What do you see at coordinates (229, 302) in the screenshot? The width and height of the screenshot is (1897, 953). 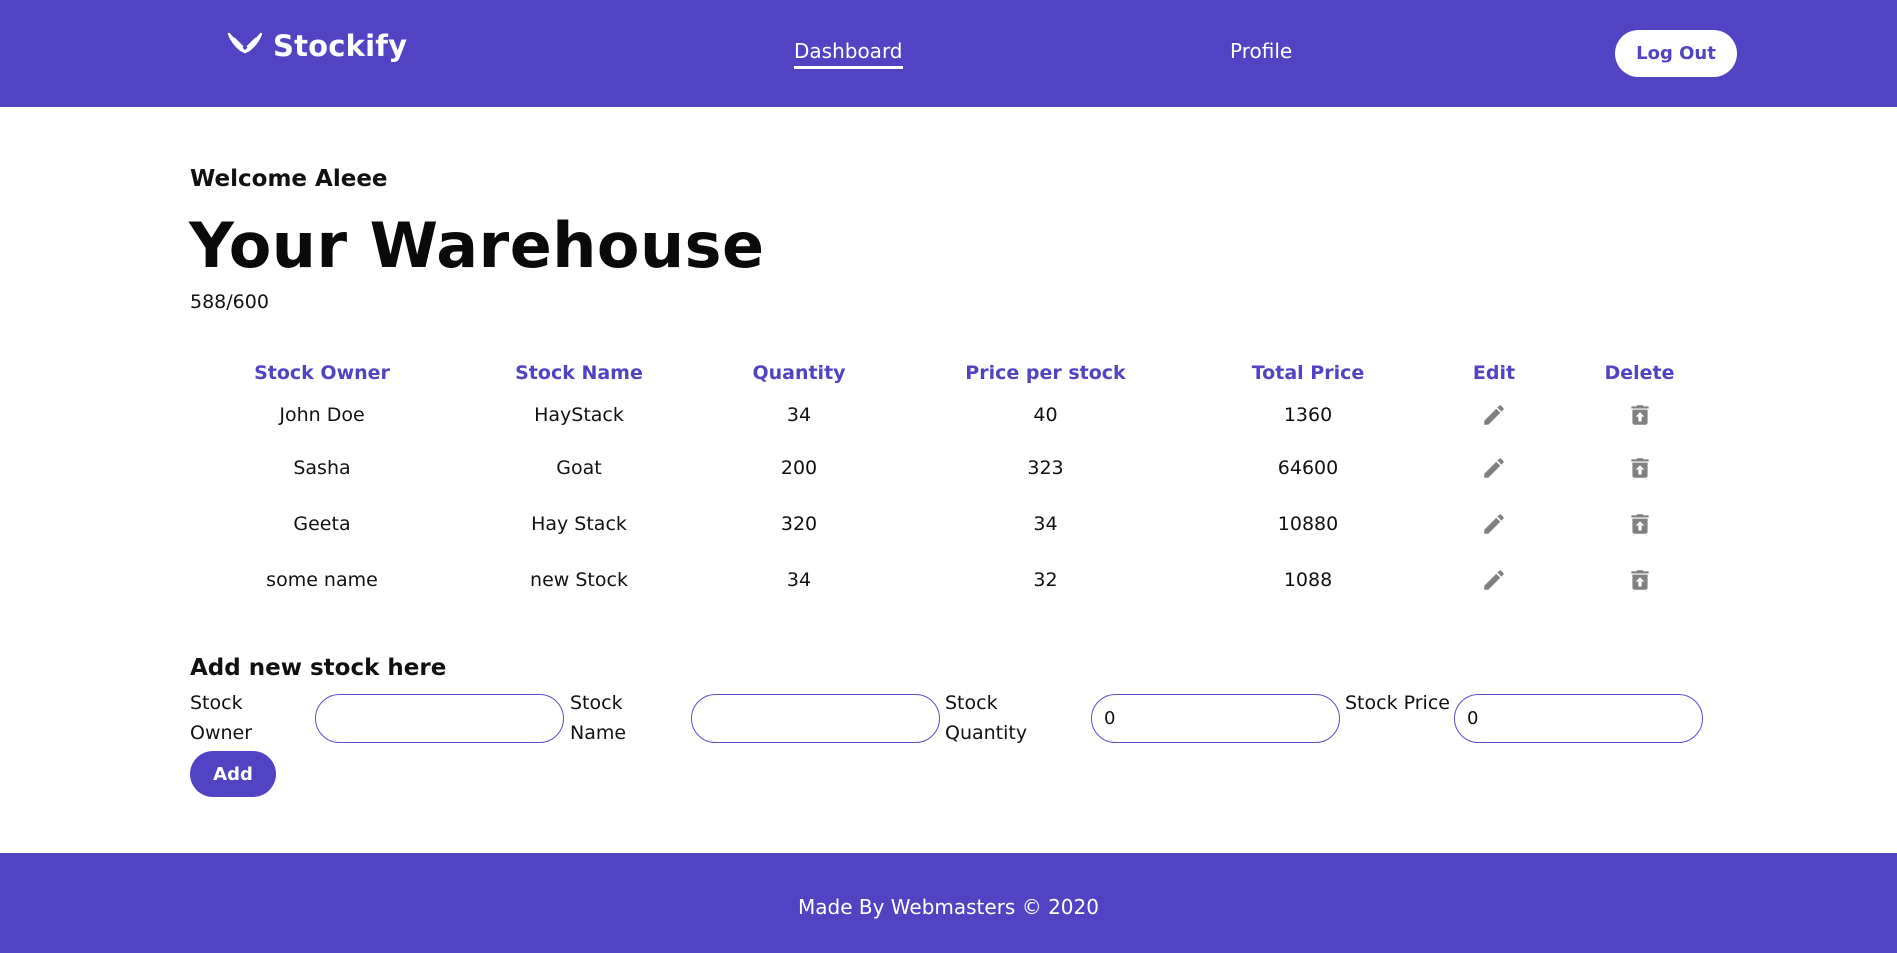 I see `warehouse-capacity: 588/600` at bounding box center [229, 302].